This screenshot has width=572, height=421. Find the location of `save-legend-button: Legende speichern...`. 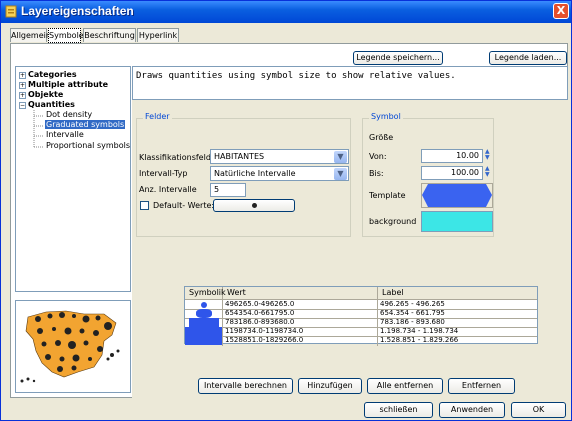

save-legend-button: Legende speichern... is located at coordinates (398, 58).